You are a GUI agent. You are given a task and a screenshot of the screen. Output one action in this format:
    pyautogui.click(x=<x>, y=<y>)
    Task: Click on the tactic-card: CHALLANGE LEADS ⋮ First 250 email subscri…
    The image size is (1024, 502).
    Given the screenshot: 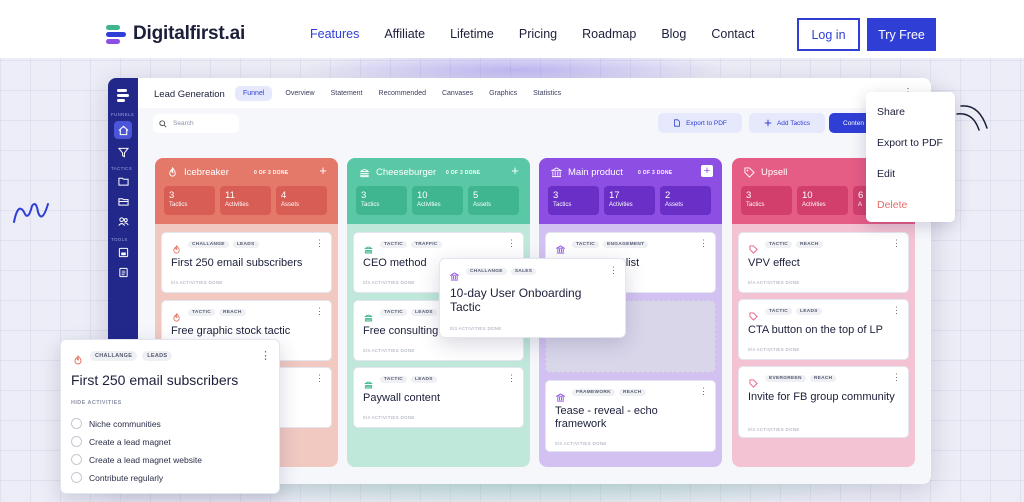 What is the action you would take?
    pyautogui.click(x=246, y=262)
    